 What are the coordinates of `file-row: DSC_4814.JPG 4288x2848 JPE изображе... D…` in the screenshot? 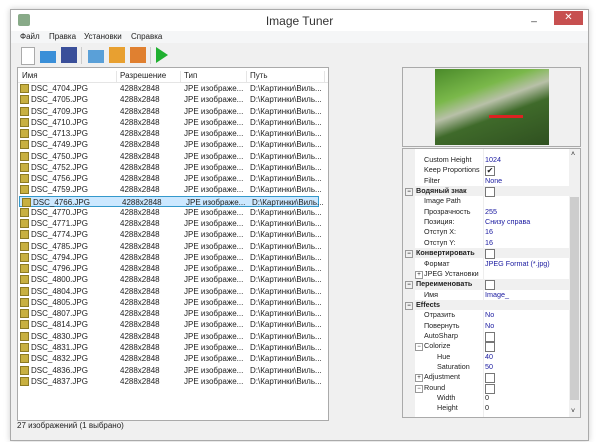 It's located at (170, 324).